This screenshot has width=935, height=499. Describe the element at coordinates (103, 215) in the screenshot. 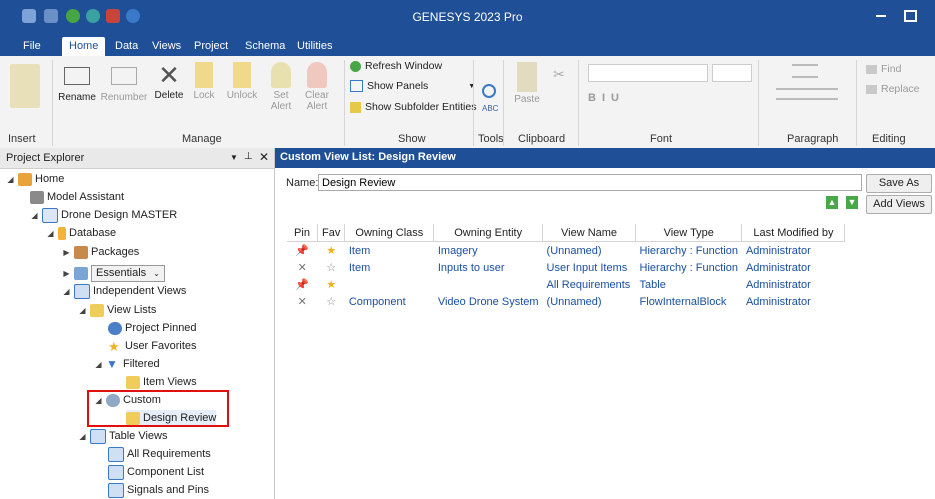

I see `tree-item-drone-design-master: ◢ Drone Design MASTER` at that location.